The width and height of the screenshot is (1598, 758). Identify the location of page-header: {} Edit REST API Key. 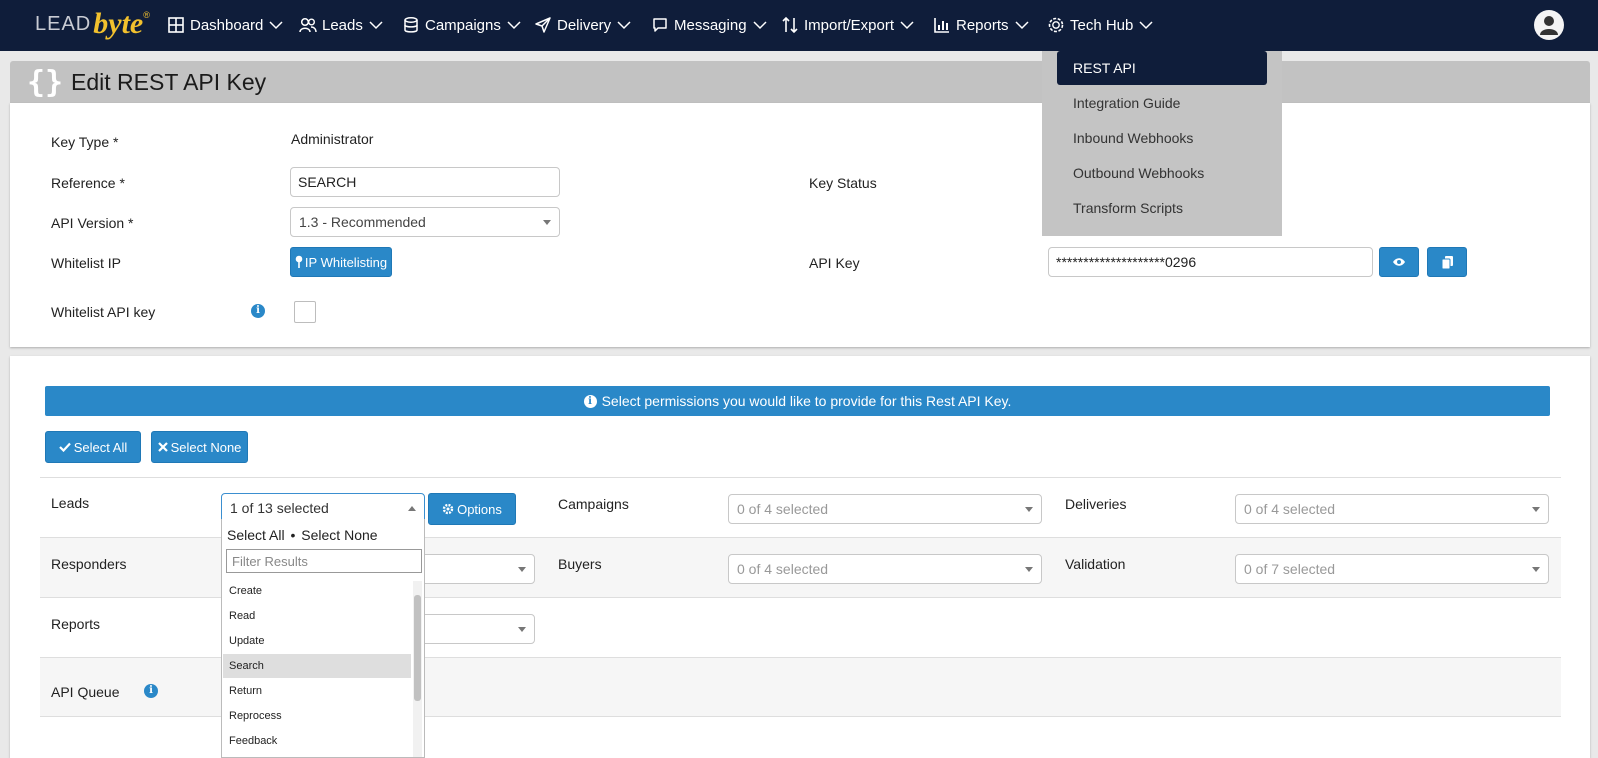
(800, 82).